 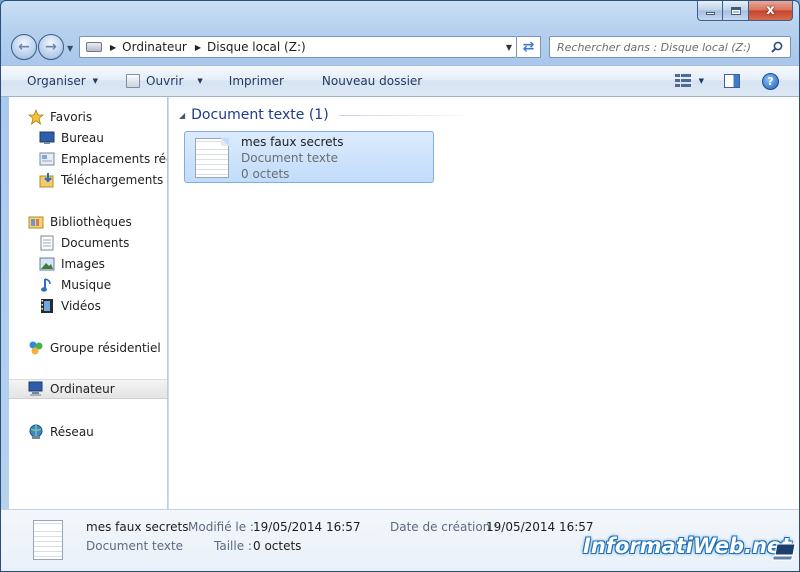 What do you see at coordinates (277, 546) in the screenshot?
I see `details-size-value: 0 octets` at bounding box center [277, 546].